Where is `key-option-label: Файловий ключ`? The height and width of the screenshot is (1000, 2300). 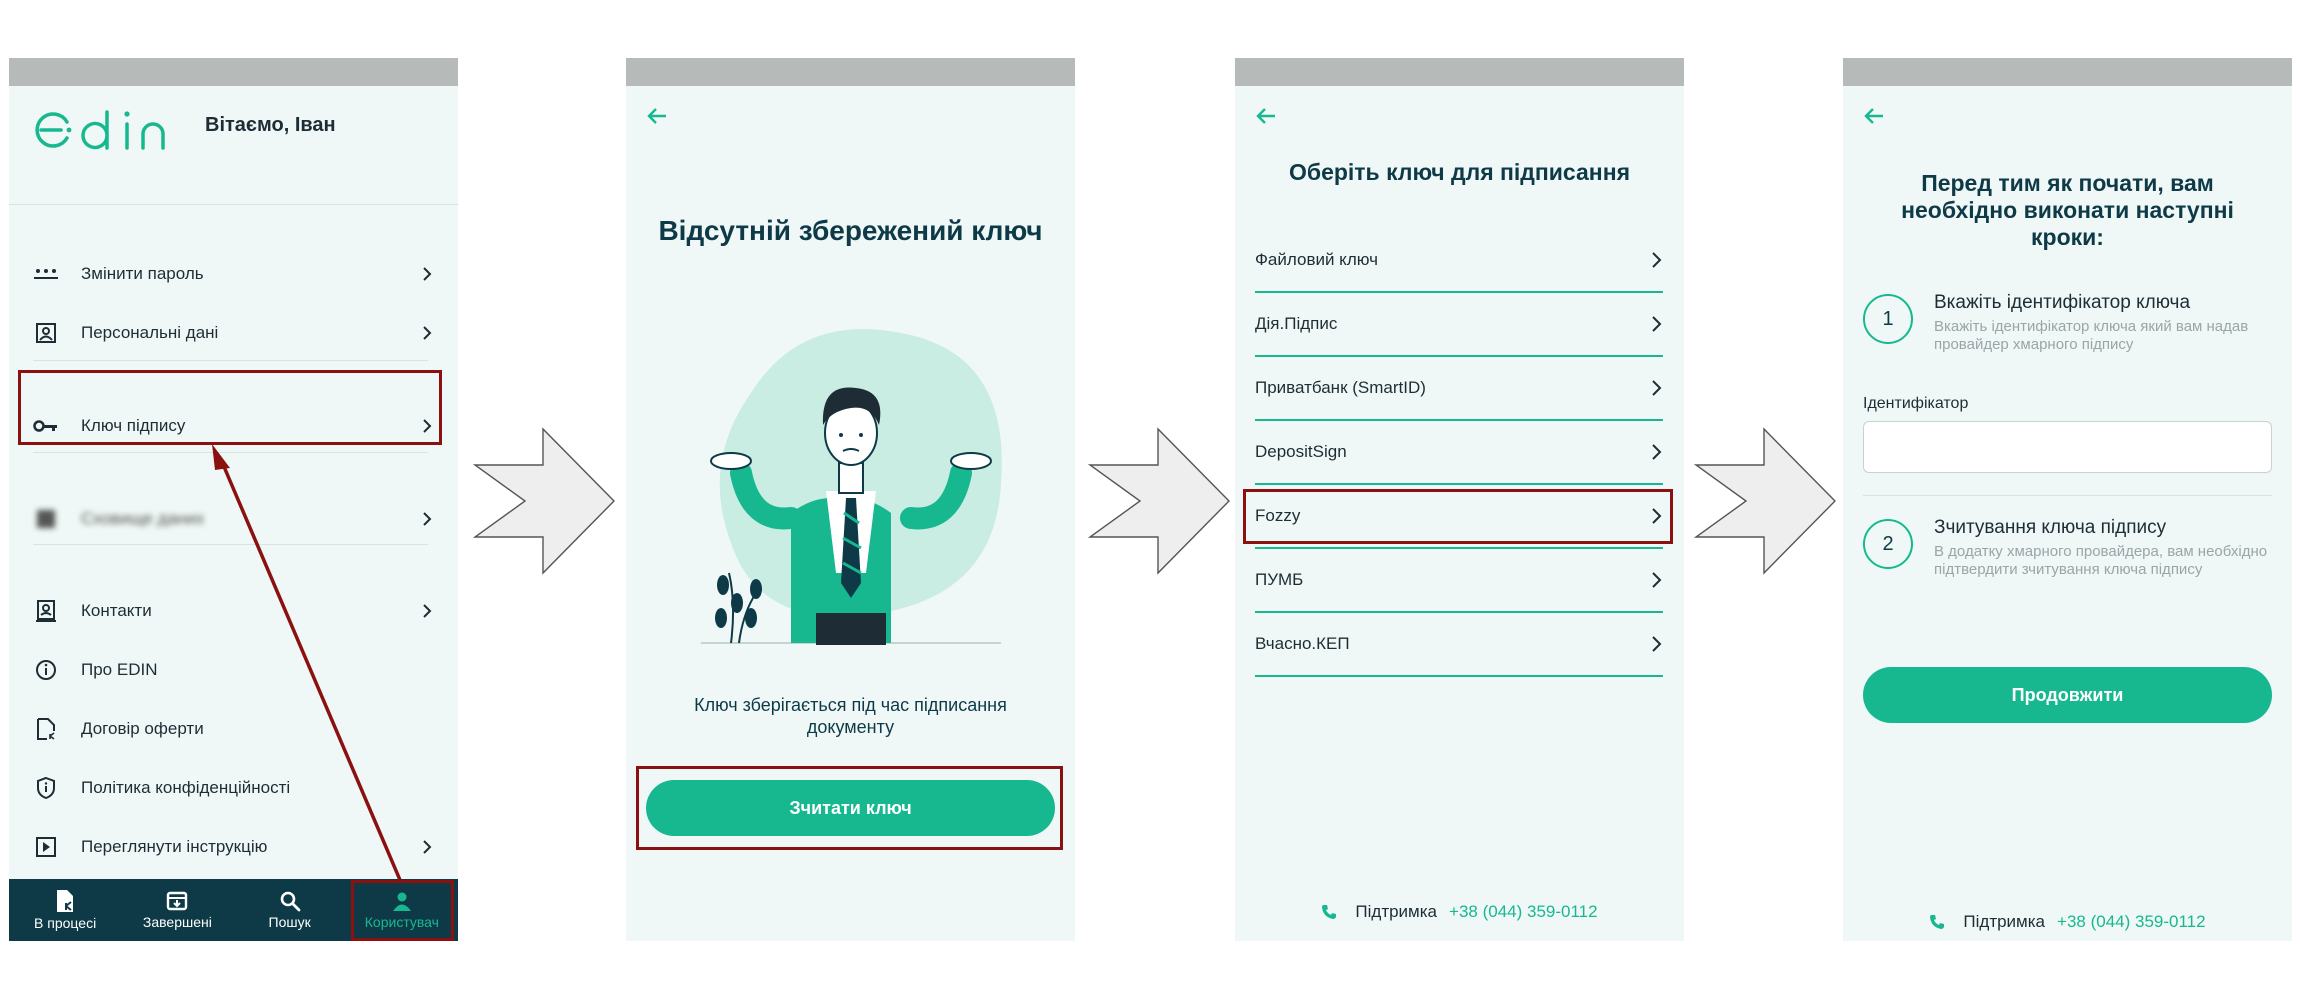
key-option-label: Файловий ключ is located at coordinates (1316, 259).